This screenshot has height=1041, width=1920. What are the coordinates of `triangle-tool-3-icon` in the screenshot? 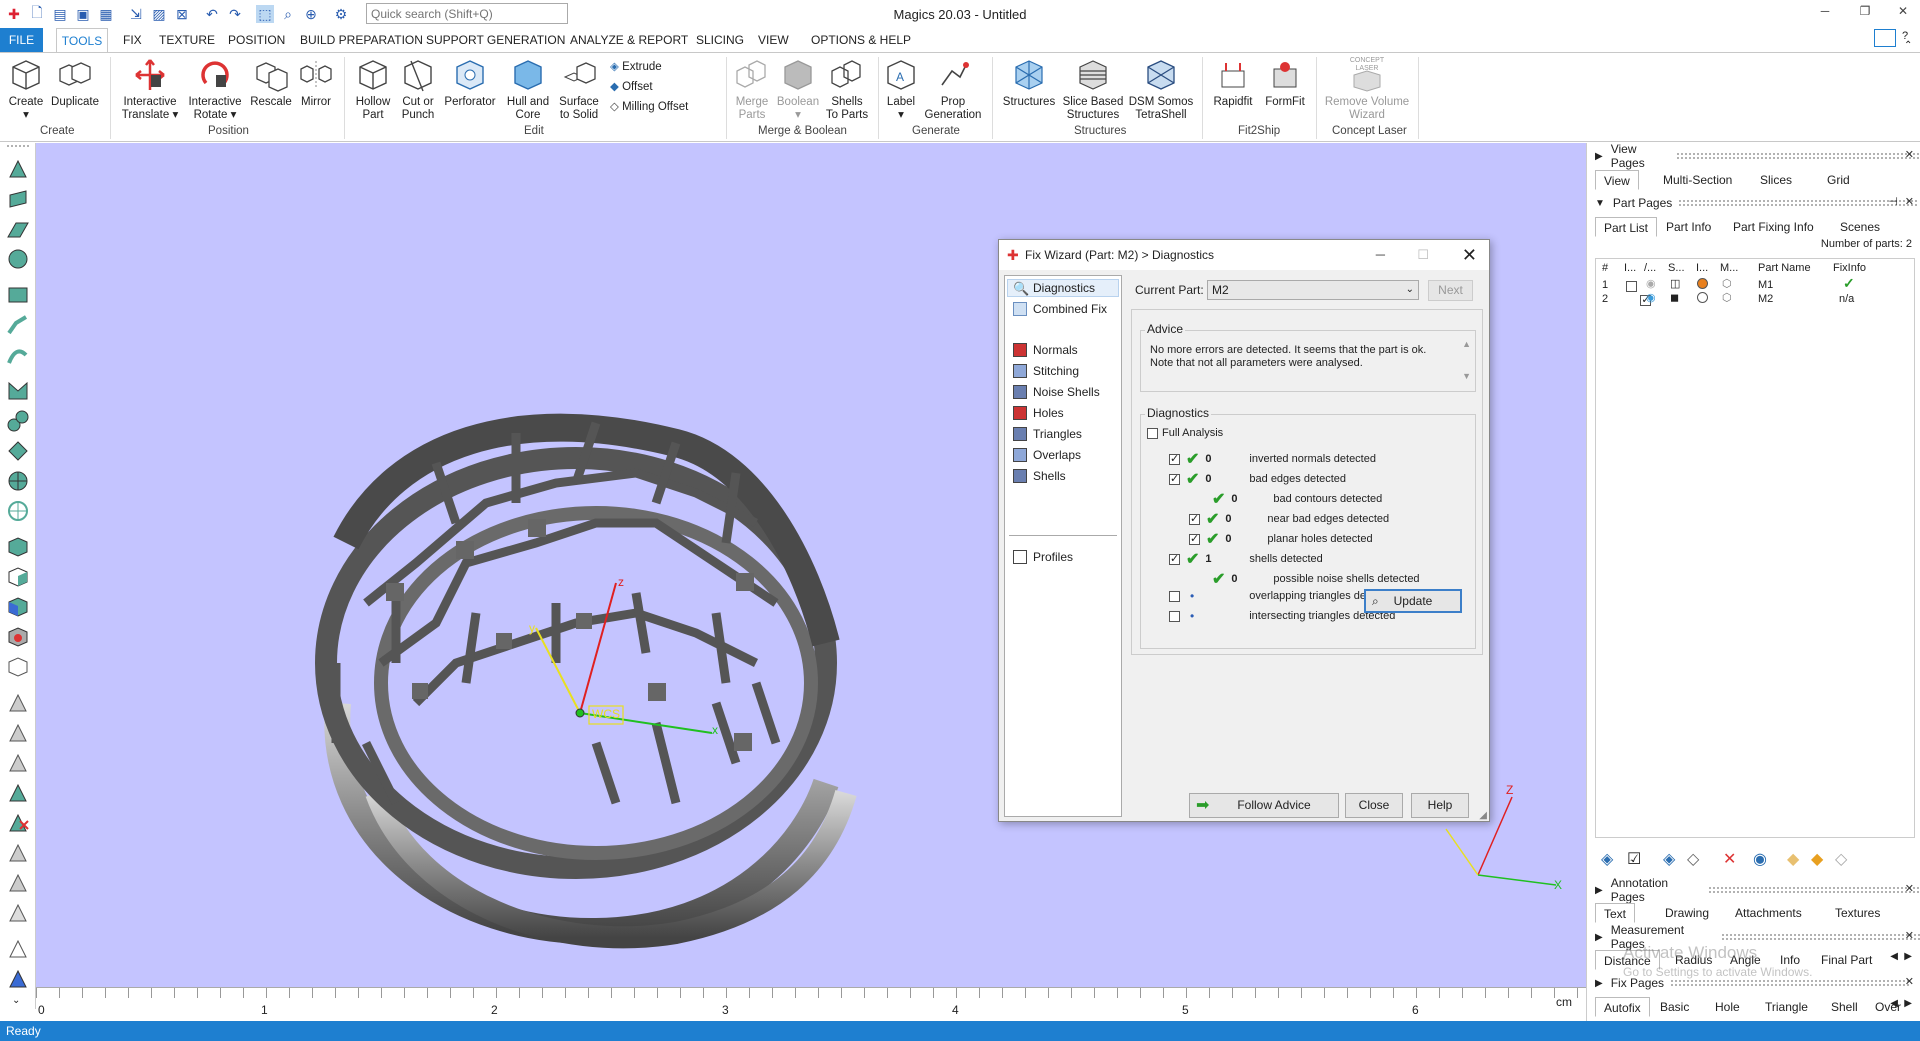 It's located at (18, 763).